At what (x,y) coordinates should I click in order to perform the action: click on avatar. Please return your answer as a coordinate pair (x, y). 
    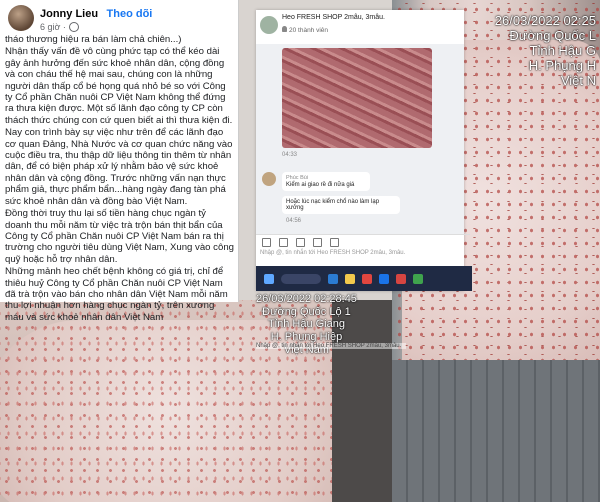
    Looking at the image, I should click on (21, 18).